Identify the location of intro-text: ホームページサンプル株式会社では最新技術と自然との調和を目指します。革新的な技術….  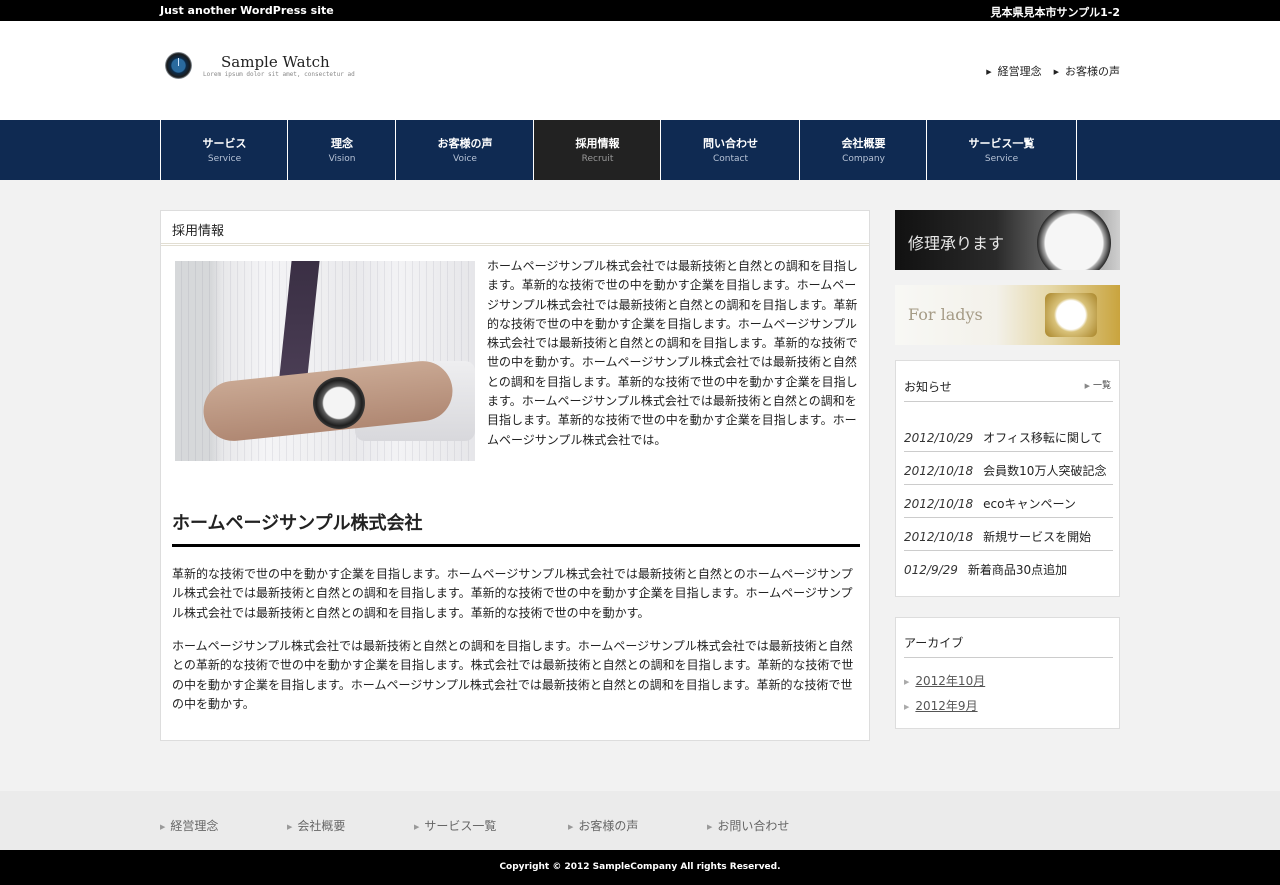
(672, 353).